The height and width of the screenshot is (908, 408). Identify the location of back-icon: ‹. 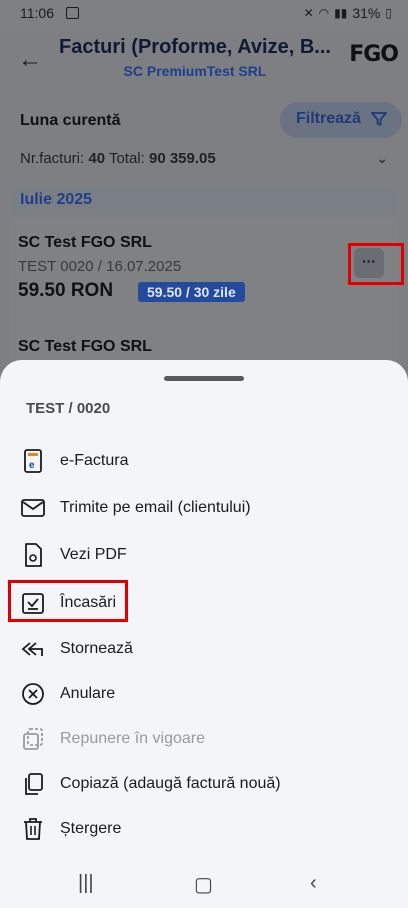
(313, 883).